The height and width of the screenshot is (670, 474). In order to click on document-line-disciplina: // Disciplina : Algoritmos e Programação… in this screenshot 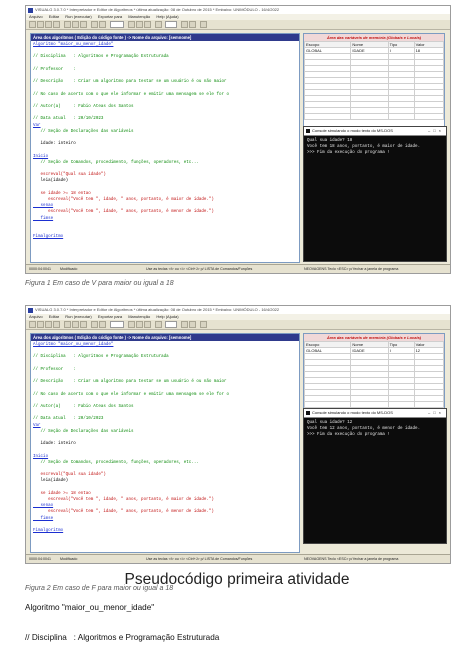, I will do `click(122, 637)`.